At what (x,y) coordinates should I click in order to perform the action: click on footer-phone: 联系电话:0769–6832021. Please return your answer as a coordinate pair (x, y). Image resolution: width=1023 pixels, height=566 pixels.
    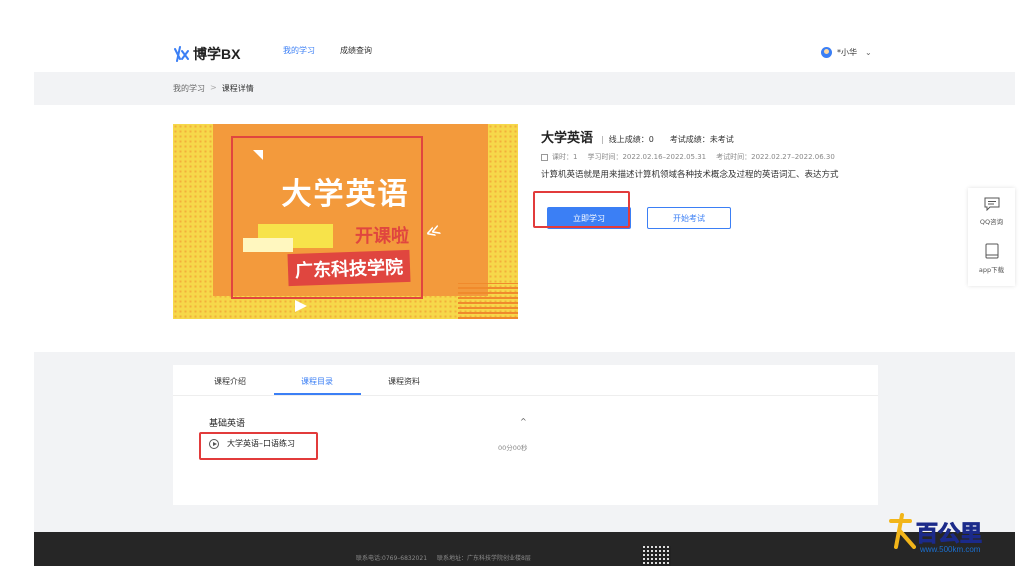
    Looking at the image, I should click on (392, 558).